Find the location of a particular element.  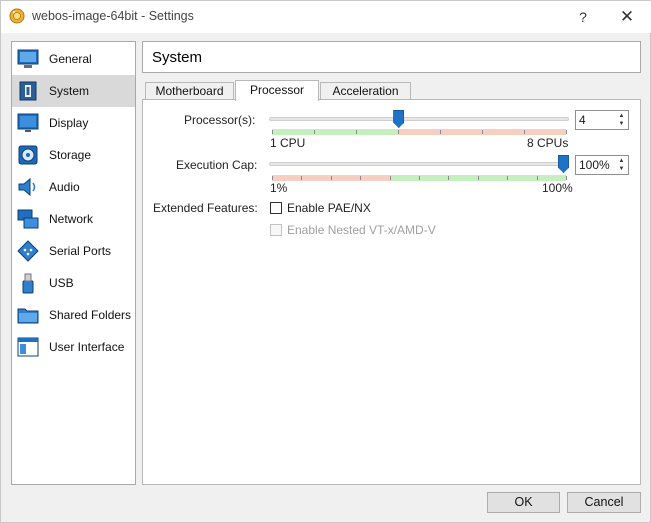

extended-features-label: Extended Features: is located at coordinates (205, 208).